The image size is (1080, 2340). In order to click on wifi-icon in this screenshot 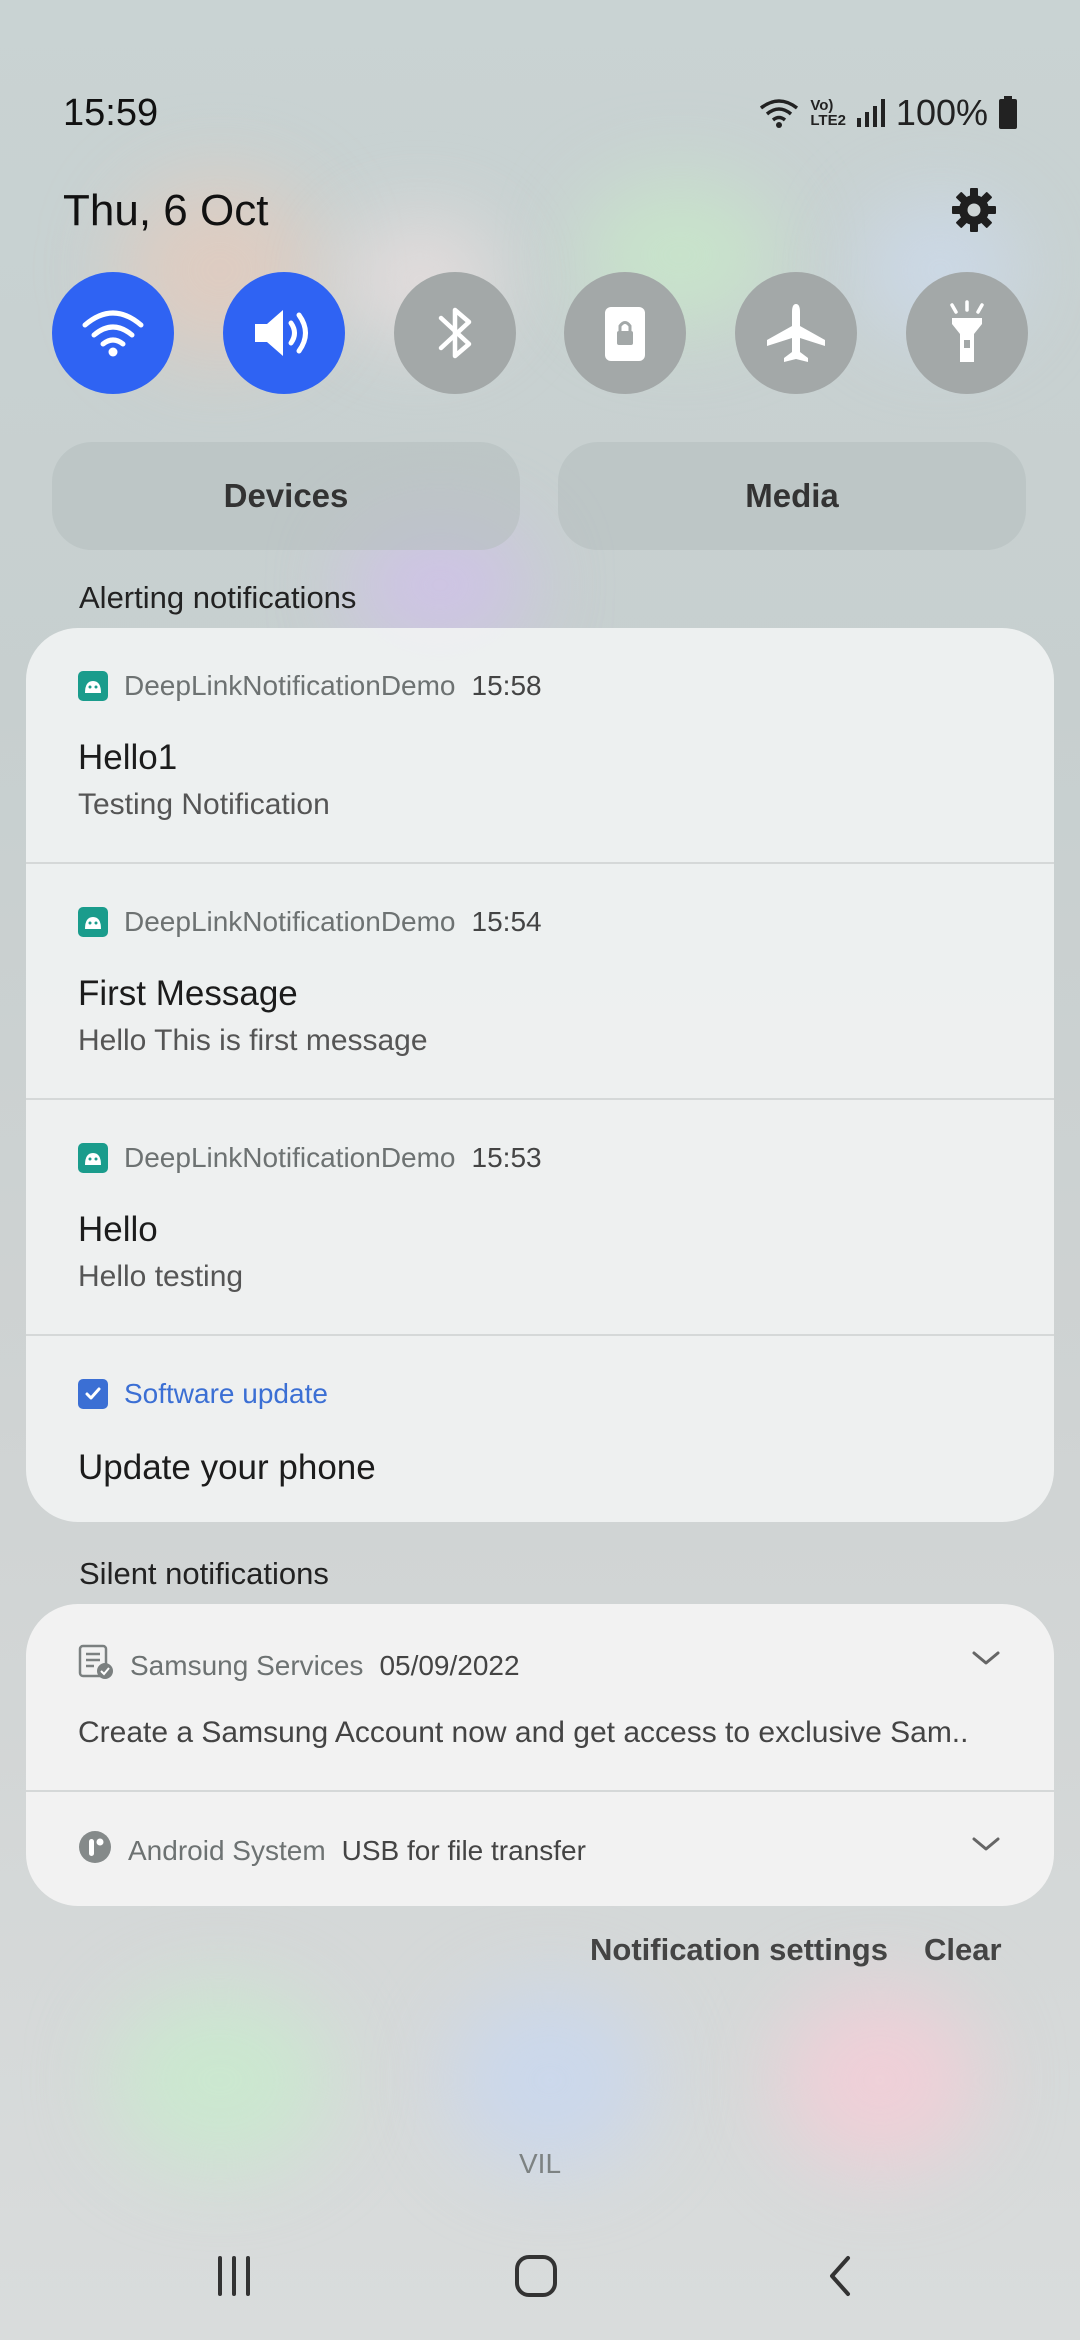, I will do `click(113, 333)`.